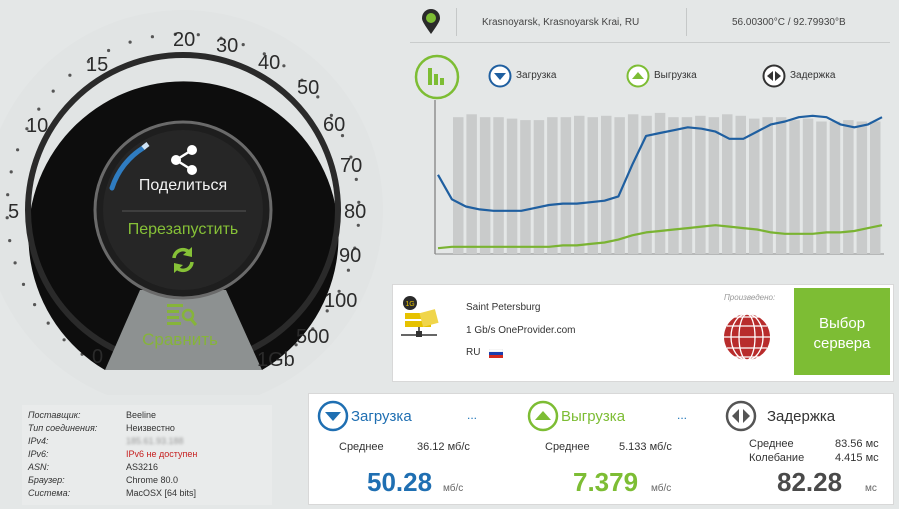  What do you see at coordinates (276, 360) in the screenshot?
I see `scale-label-1gb: 1Gb` at bounding box center [276, 360].